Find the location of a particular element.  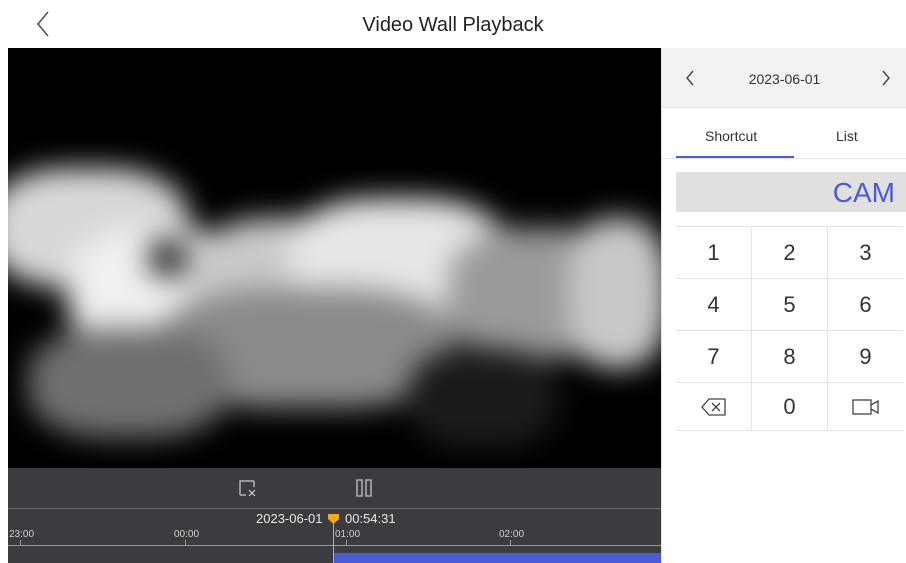

keypad-row: 4 5 6 is located at coordinates (789, 305).